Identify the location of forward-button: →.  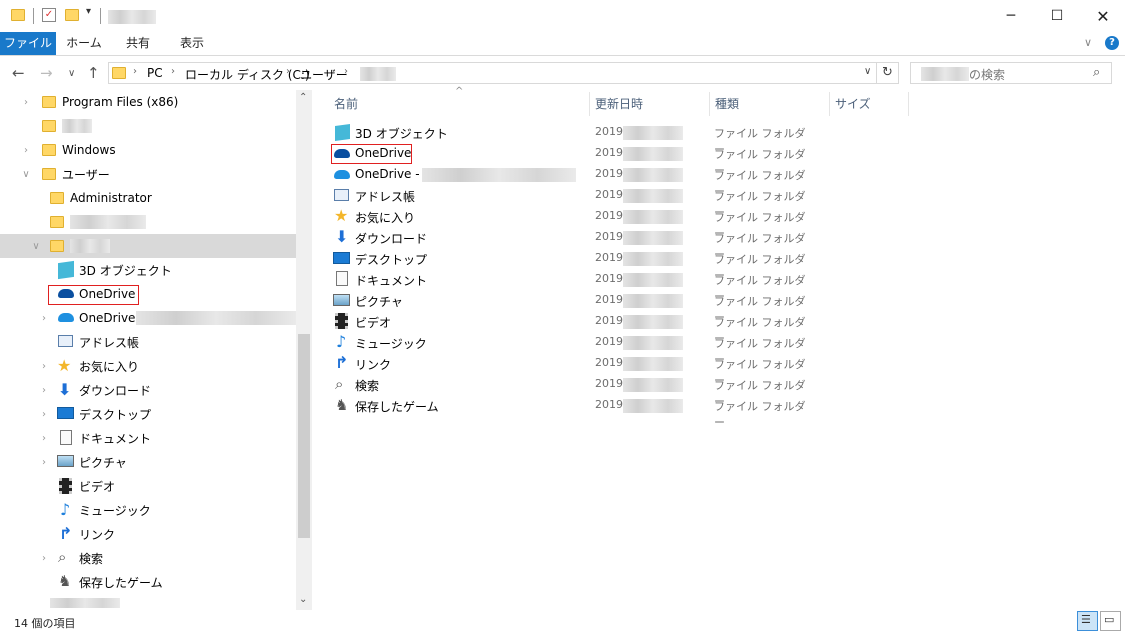
(46, 73).